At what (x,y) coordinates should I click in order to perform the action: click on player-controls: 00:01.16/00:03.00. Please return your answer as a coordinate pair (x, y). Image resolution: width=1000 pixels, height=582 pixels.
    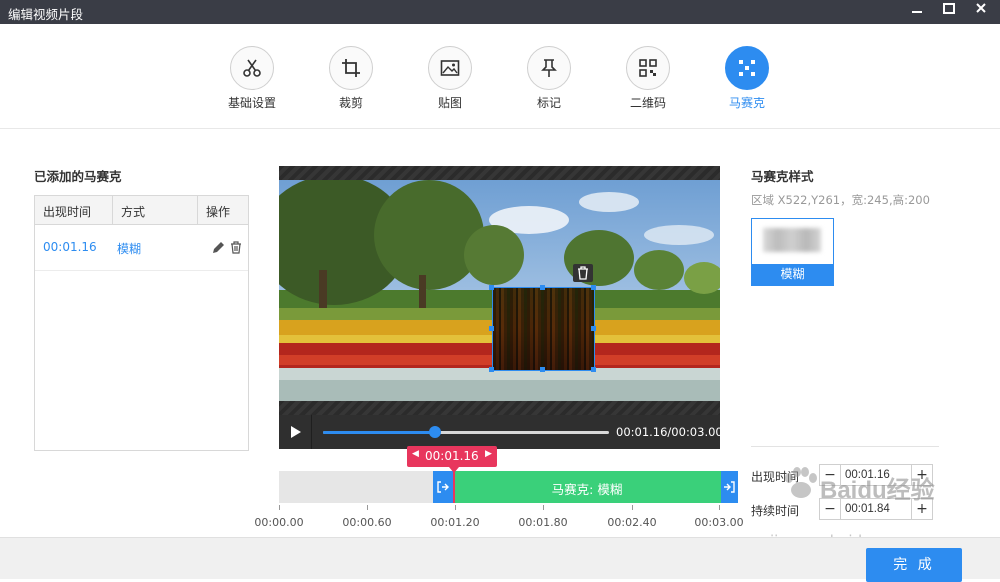
    Looking at the image, I should click on (501, 432).